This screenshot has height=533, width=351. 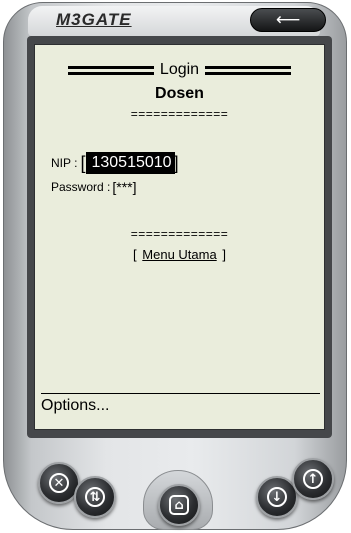 What do you see at coordinates (135, 254) in the screenshot?
I see `menu-bracket-open: [` at bounding box center [135, 254].